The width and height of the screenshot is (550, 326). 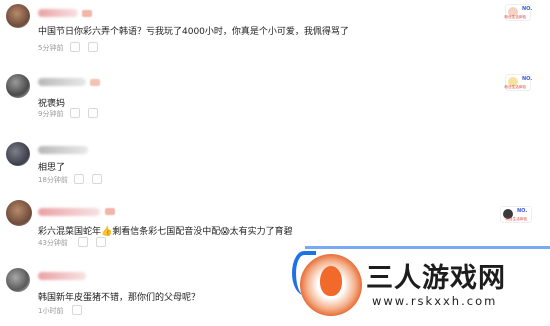 I want to click on watermark-brand: 三人游戏网, so click(x=436, y=278).